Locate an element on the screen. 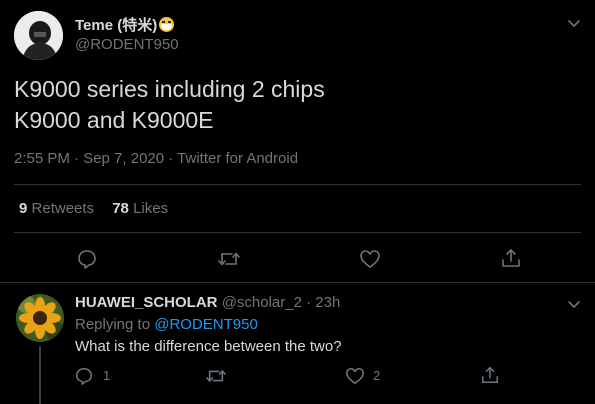 This screenshot has height=404, width=595. replying-to: Replying to @RODENT950 is located at coordinates (166, 324).